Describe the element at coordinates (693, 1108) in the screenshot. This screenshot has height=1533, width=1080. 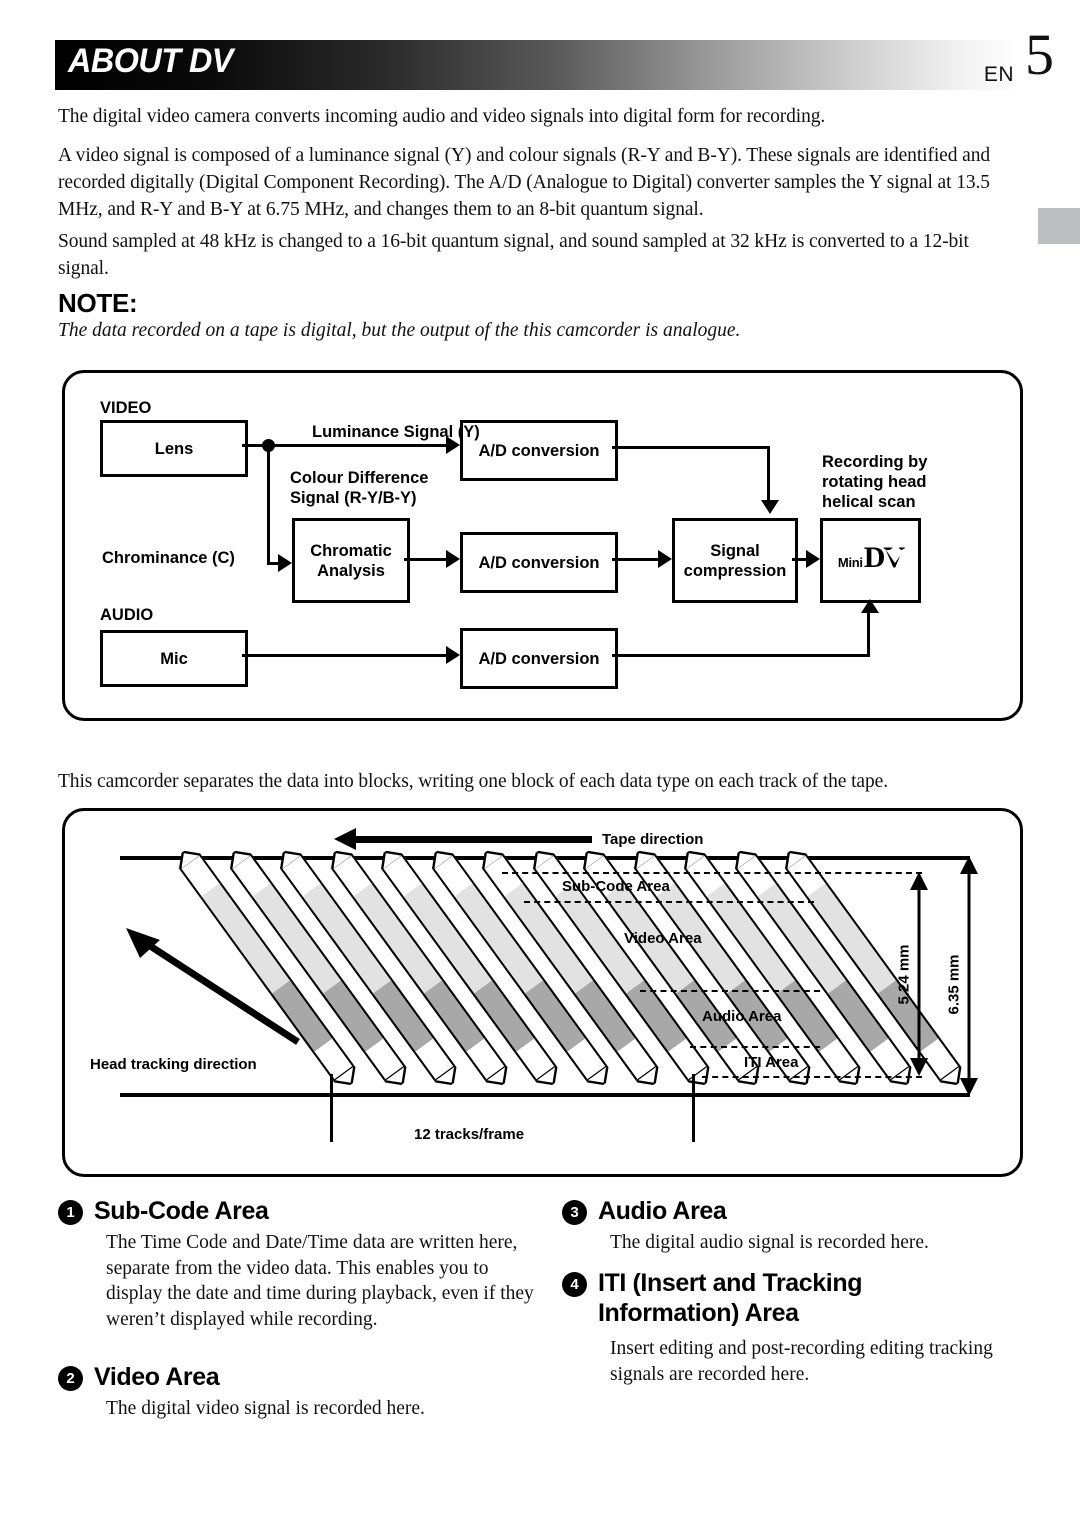
I see `tracks-tick-right` at that location.